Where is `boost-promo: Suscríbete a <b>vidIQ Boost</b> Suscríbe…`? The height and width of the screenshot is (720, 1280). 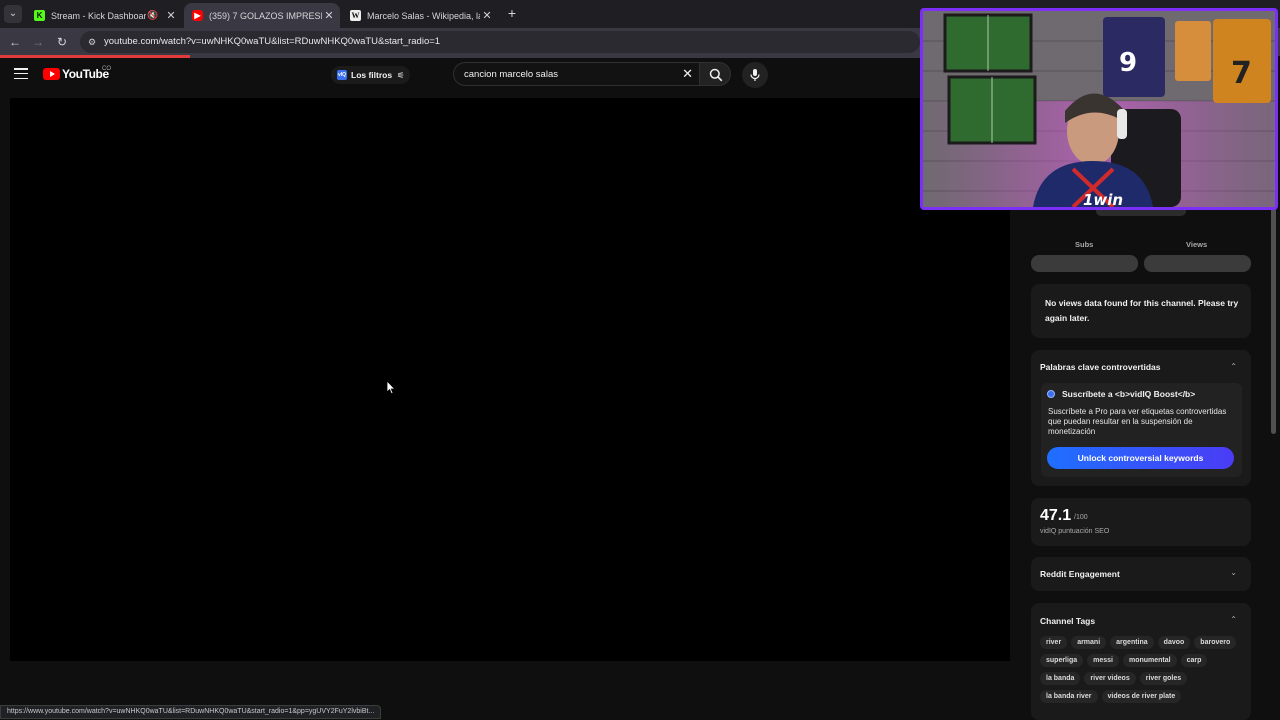
boost-promo: Suscríbete a <b>vidIQ Boost</b> Suscríbe… is located at coordinates (1141, 430).